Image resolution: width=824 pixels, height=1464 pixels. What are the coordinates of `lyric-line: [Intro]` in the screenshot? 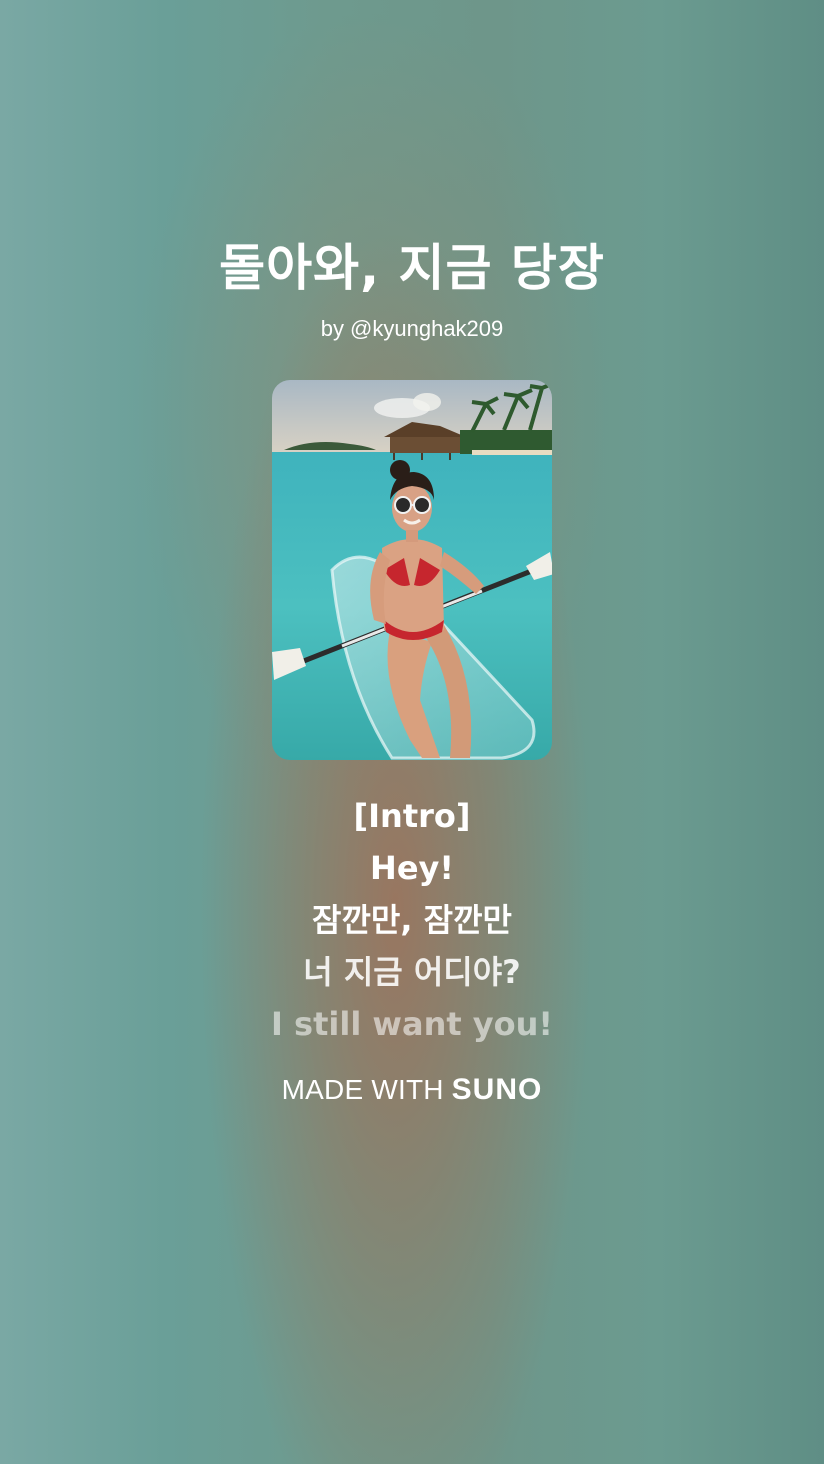 It's located at (412, 816).